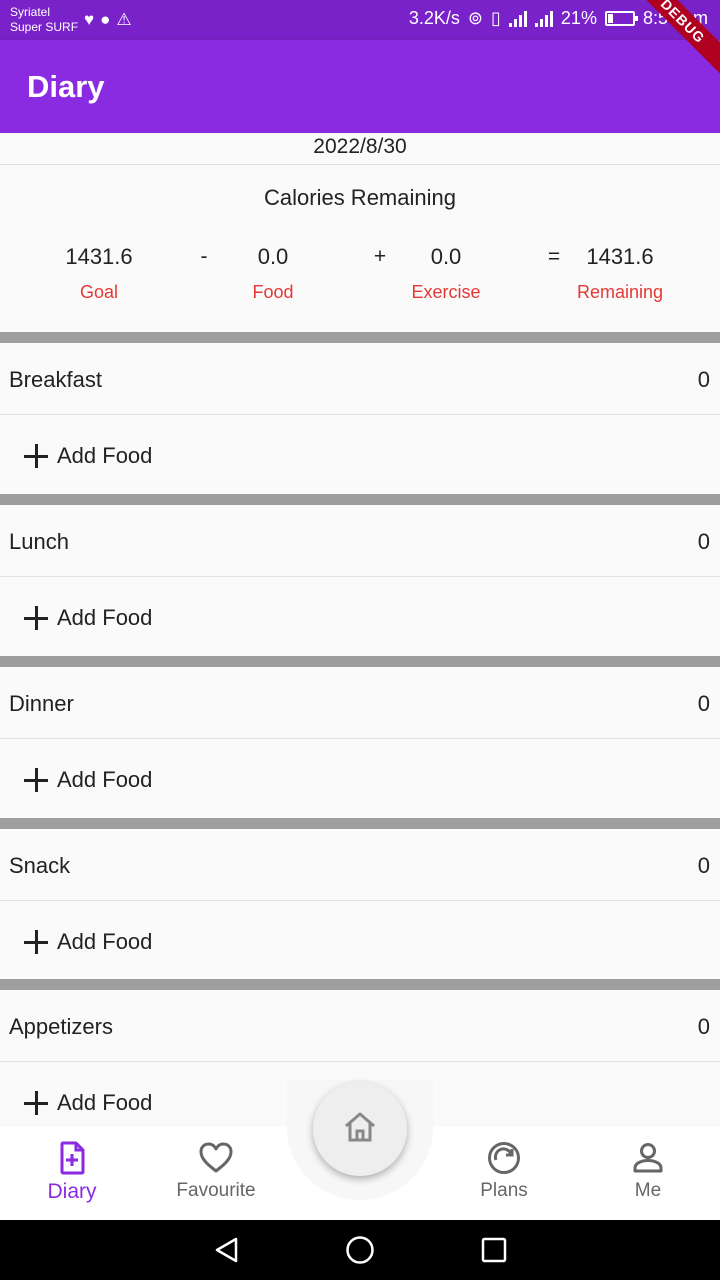 This screenshot has height=1280, width=720. Describe the element at coordinates (517, 18) in the screenshot. I see `signal-icon` at that location.